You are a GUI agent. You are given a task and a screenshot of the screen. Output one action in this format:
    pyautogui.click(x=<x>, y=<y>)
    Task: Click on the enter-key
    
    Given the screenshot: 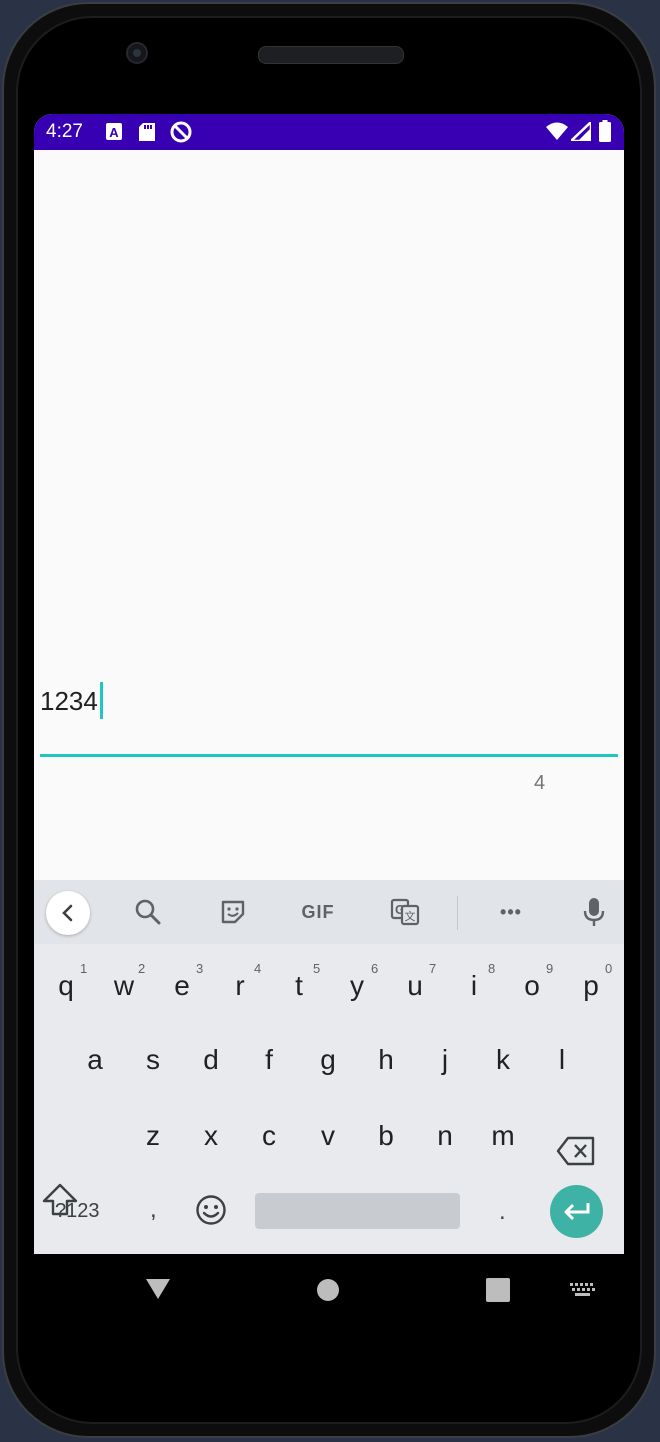 What is the action you would take?
    pyautogui.click(x=576, y=1211)
    